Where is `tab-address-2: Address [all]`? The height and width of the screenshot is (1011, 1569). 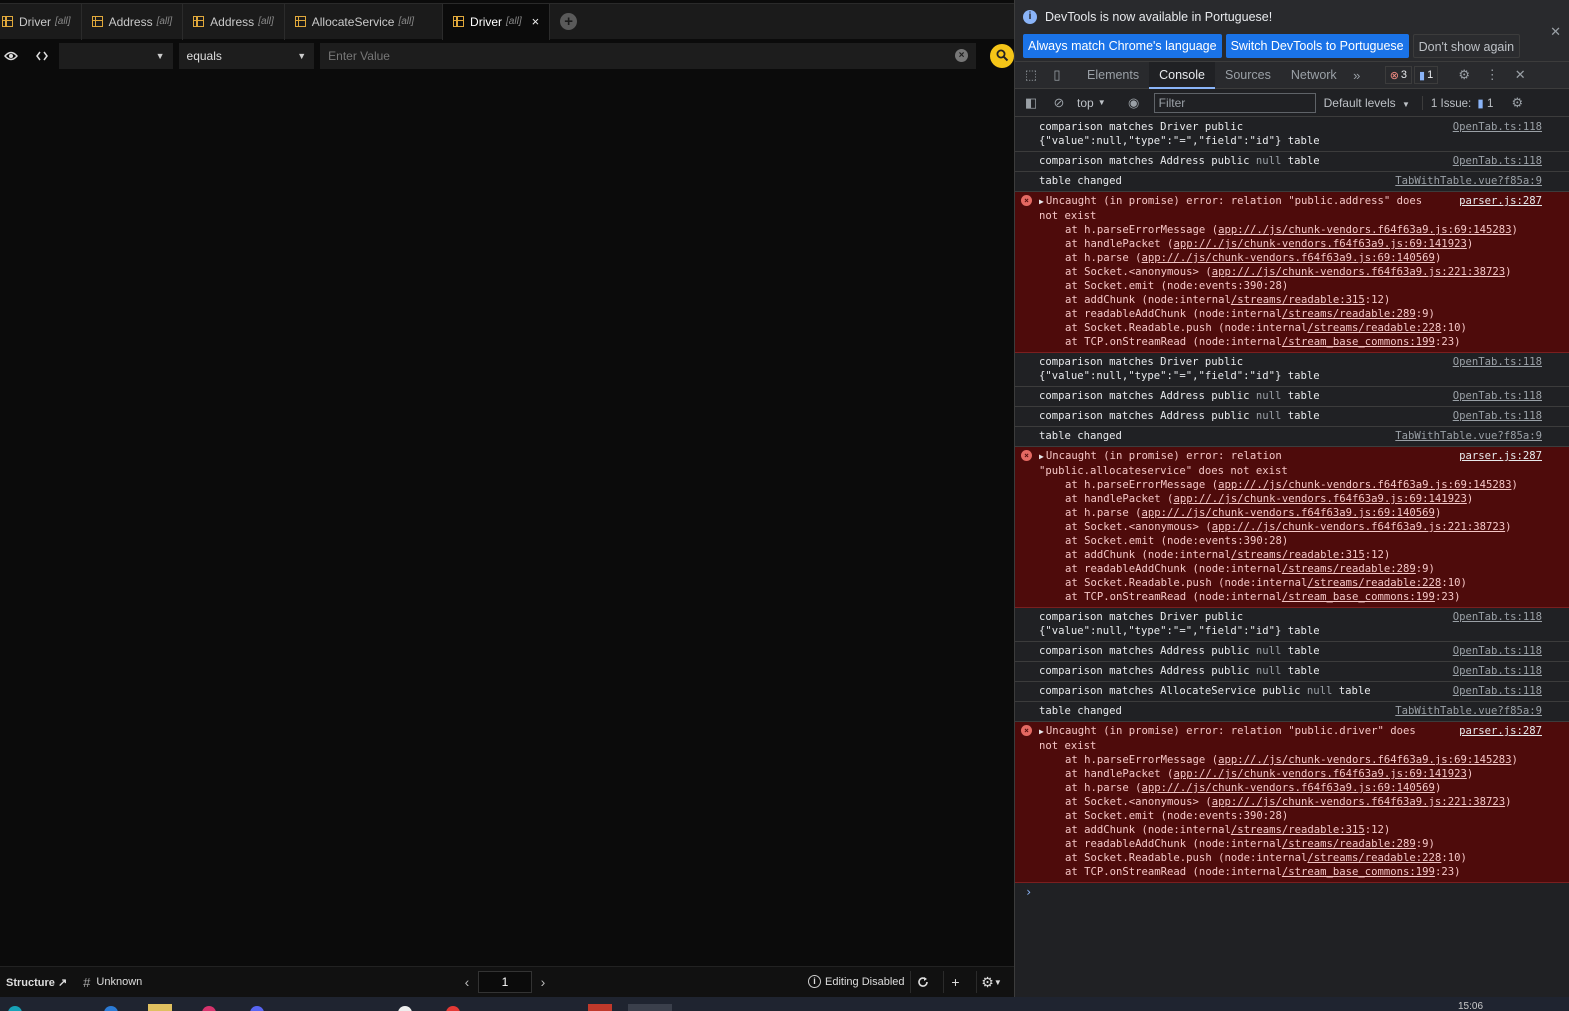 tab-address-2: Address [all] is located at coordinates (234, 21).